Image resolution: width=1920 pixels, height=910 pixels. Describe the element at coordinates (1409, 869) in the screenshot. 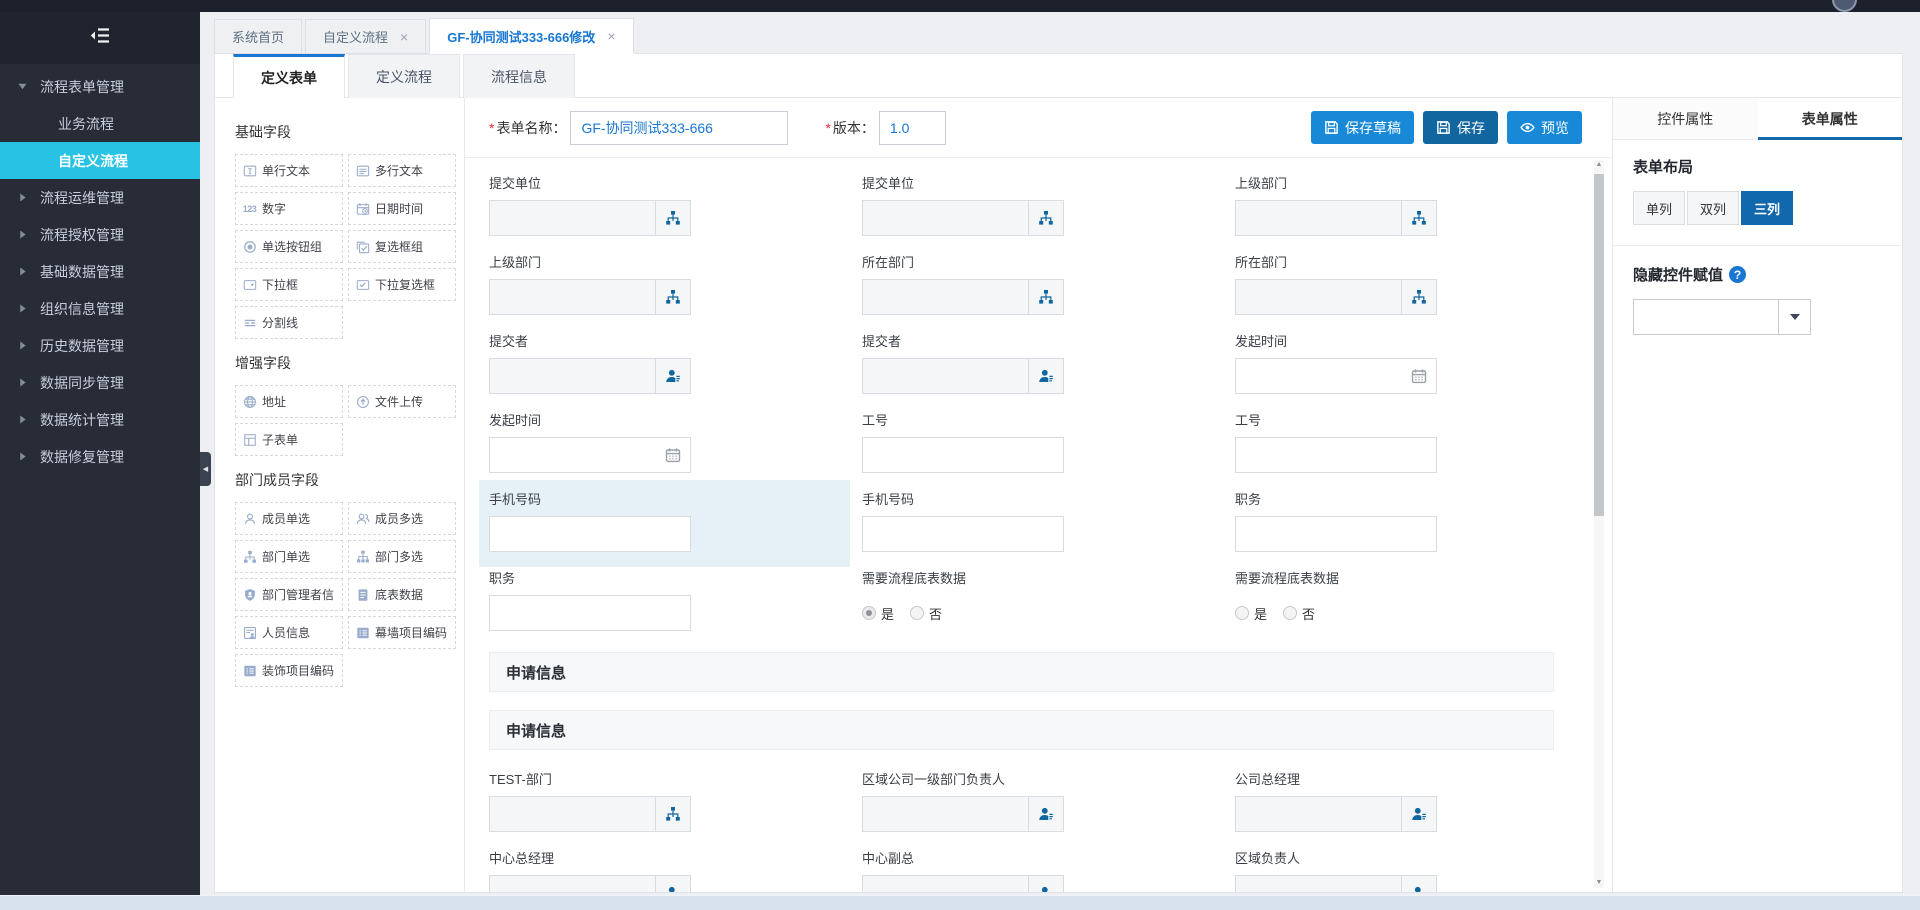

I see `form-field: 区域负责人` at that location.